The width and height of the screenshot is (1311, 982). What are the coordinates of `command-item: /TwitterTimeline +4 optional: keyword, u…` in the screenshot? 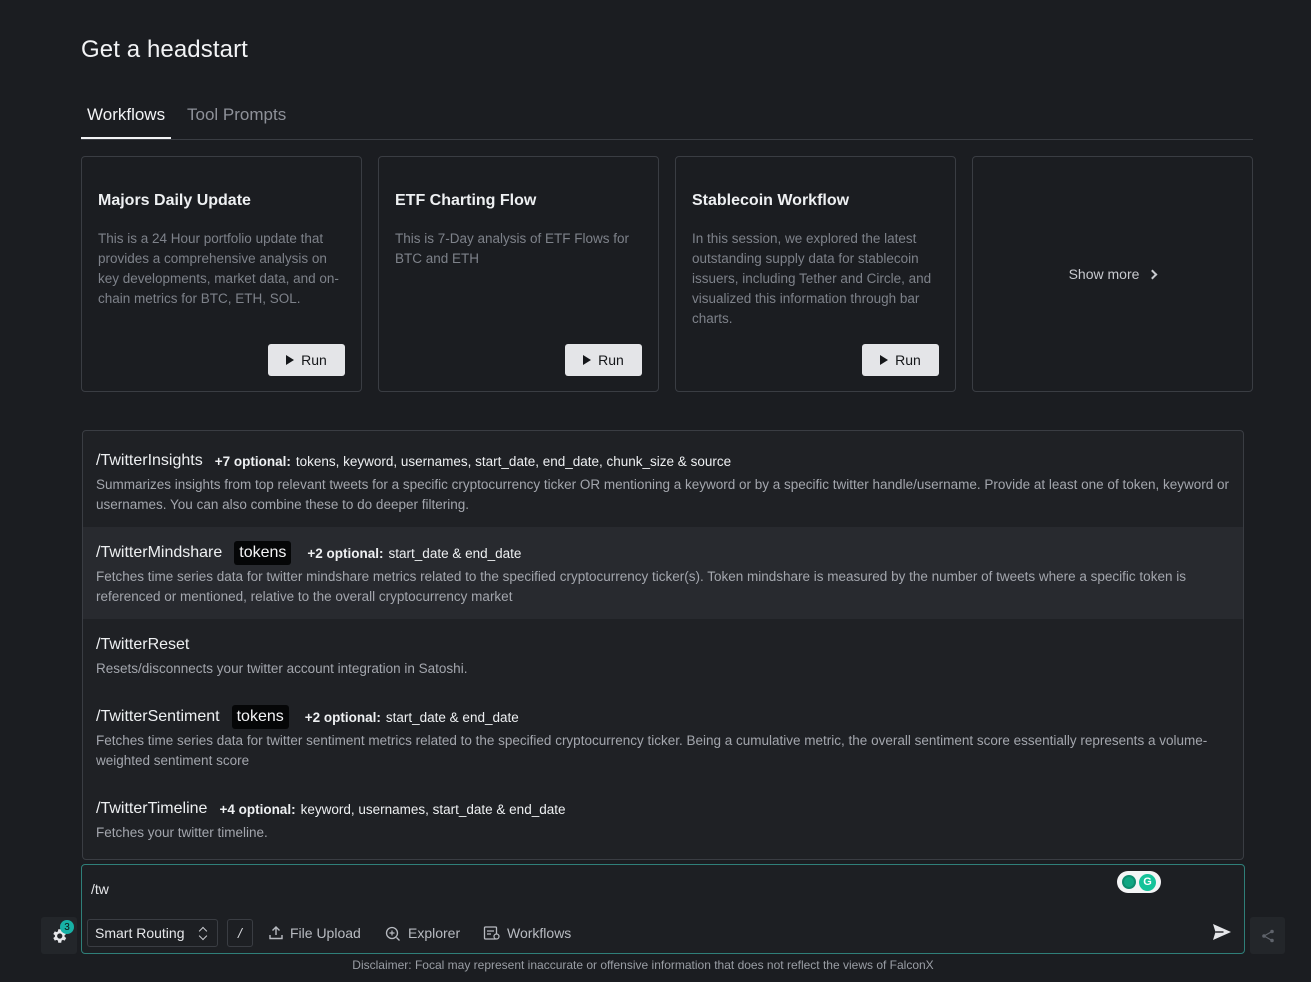 It's located at (663, 821).